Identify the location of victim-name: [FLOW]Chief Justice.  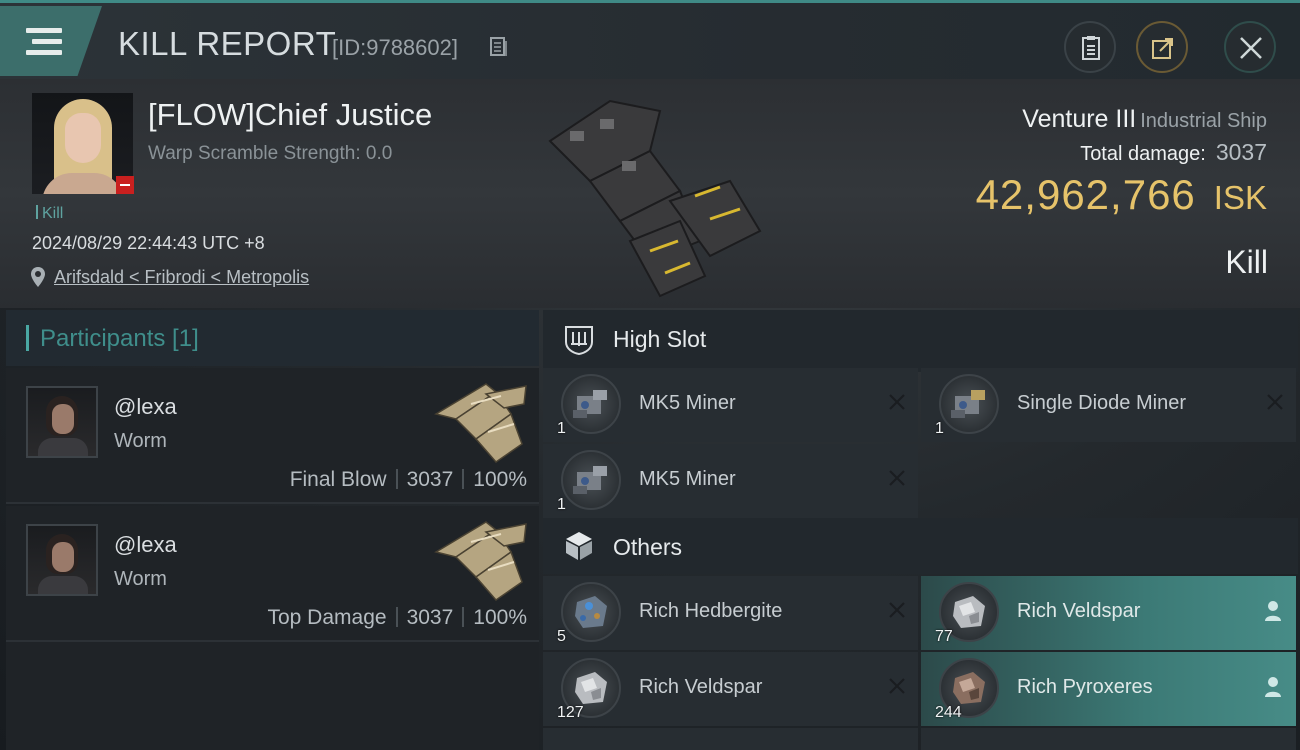
(290, 115).